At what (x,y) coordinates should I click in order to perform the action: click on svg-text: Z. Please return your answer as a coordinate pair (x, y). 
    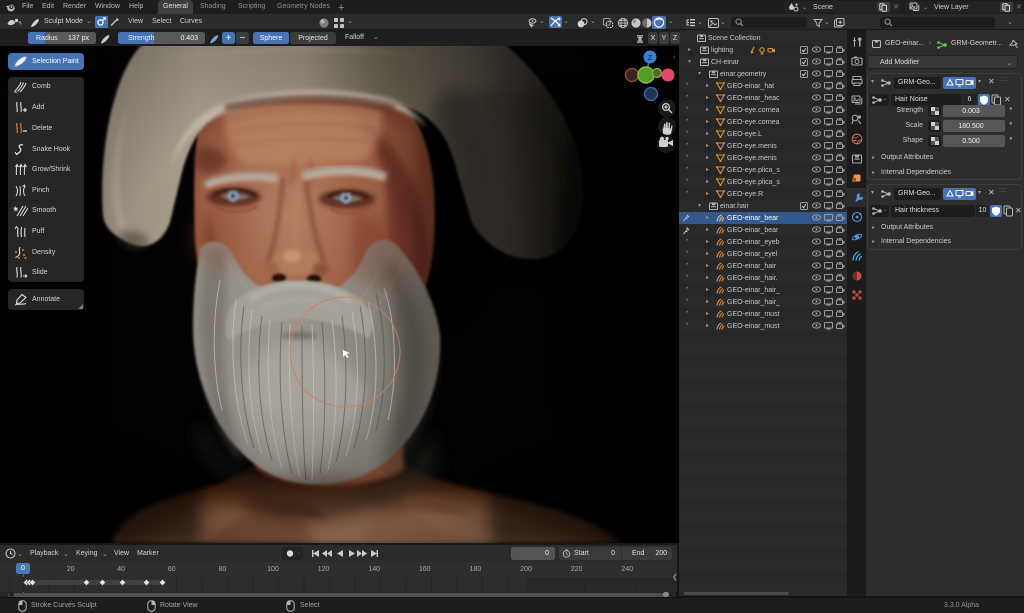
    Looking at the image, I should click on (650, 58).